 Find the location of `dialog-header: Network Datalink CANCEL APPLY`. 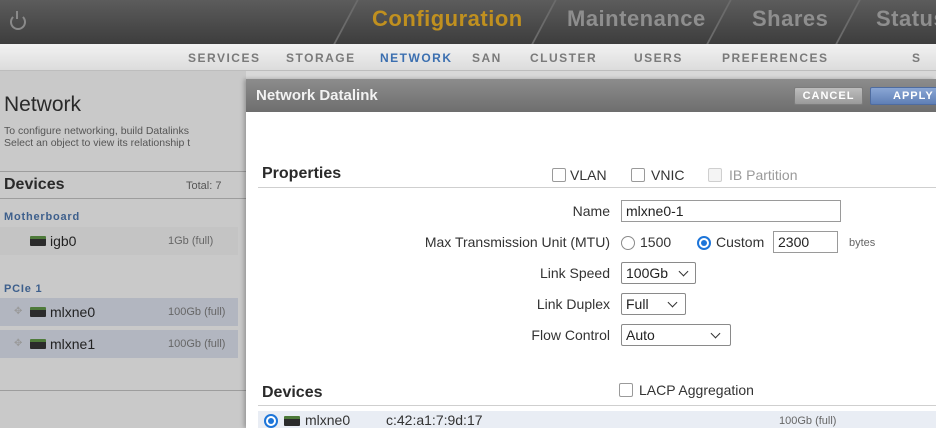

dialog-header: Network Datalink CANCEL APPLY is located at coordinates (591, 95).